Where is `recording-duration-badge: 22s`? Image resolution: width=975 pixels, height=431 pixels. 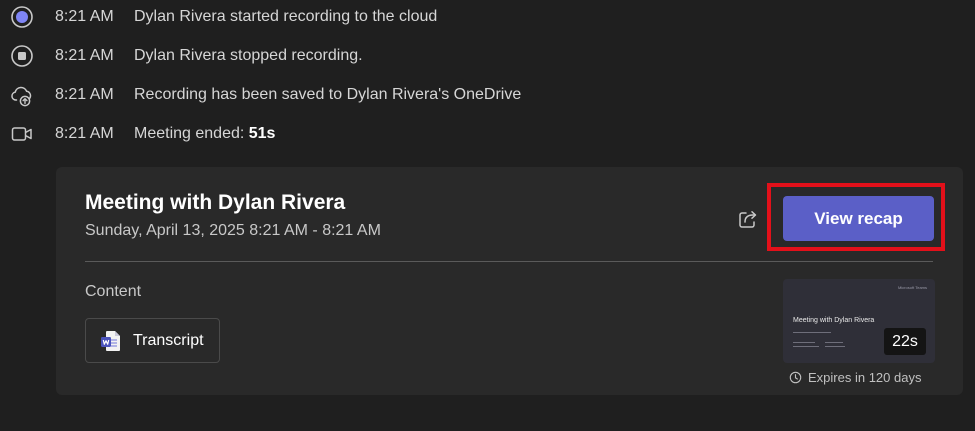
recording-duration-badge: 22s is located at coordinates (905, 341).